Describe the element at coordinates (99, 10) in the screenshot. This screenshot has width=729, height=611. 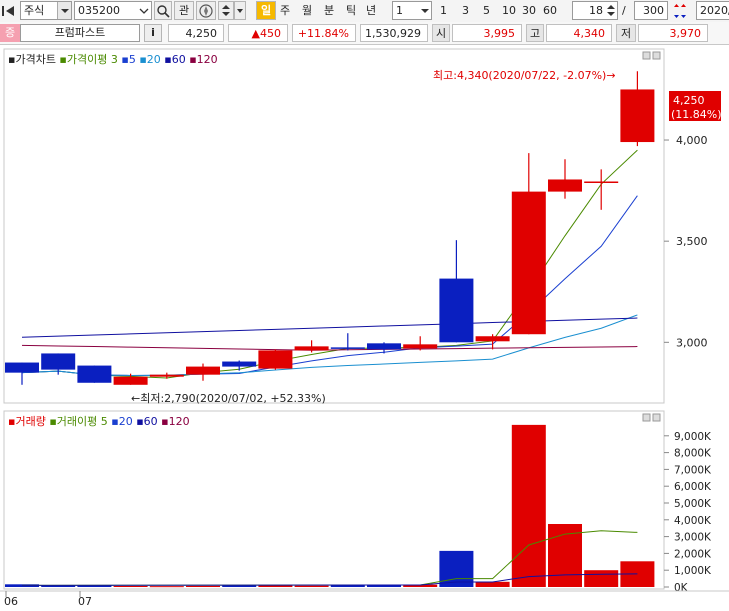
I see `stock-code-value: 035200` at that location.